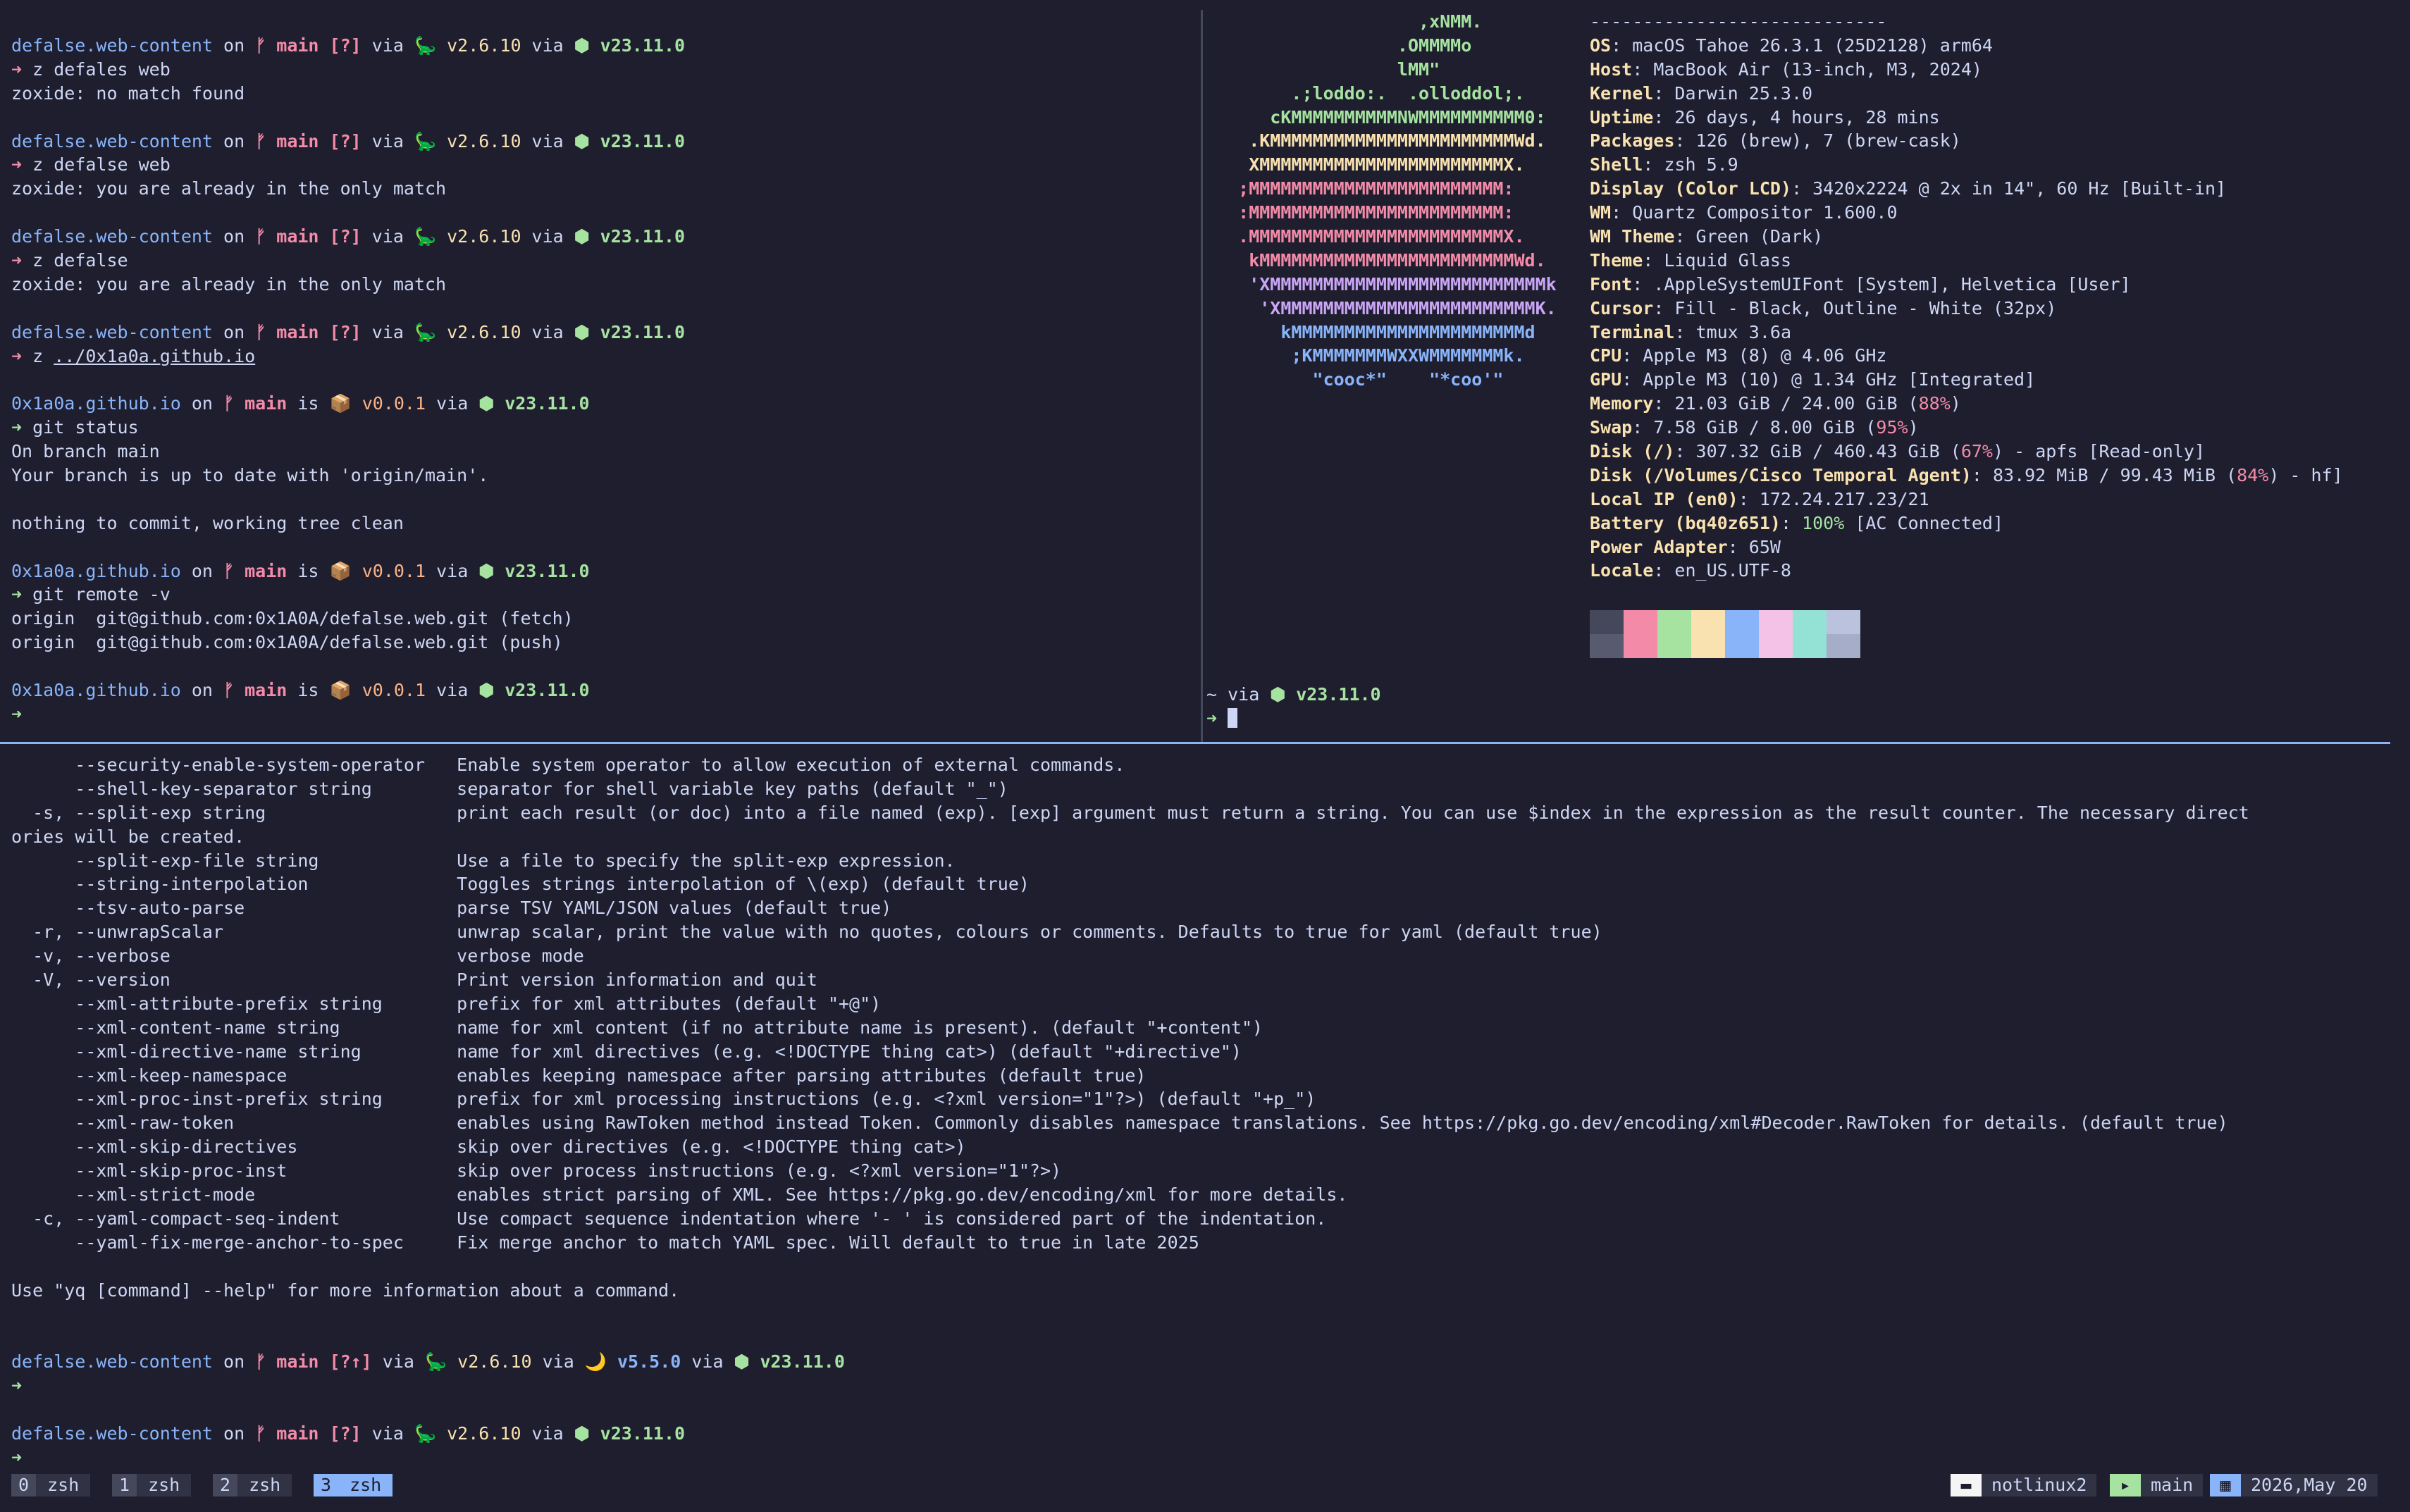  What do you see at coordinates (207, 522) in the screenshot?
I see `command-output: nothing to commit, working tree clean` at bounding box center [207, 522].